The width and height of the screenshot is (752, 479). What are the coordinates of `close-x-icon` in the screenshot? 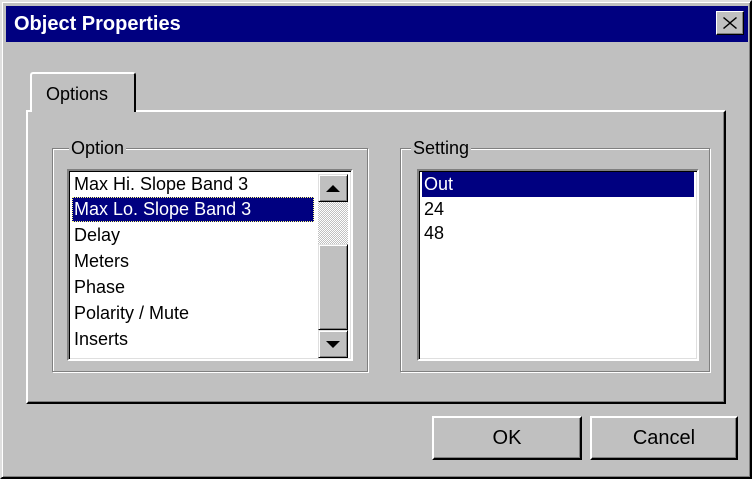 It's located at (730, 23).